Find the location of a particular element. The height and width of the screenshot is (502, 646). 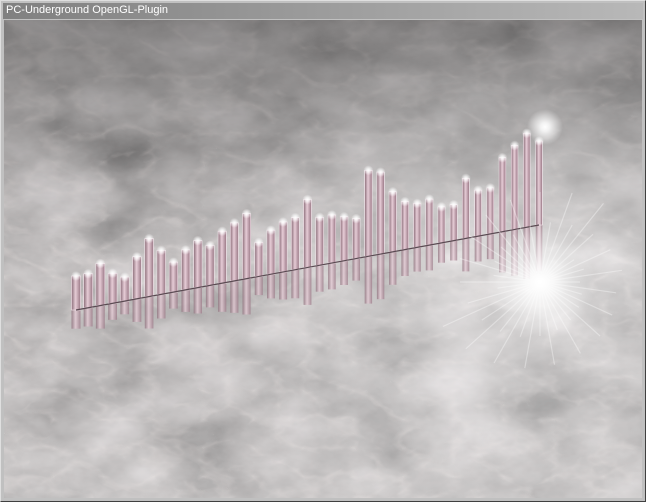

title-bar: PC-Underground OpenGL-Plugin is located at coordinates (323, 11).